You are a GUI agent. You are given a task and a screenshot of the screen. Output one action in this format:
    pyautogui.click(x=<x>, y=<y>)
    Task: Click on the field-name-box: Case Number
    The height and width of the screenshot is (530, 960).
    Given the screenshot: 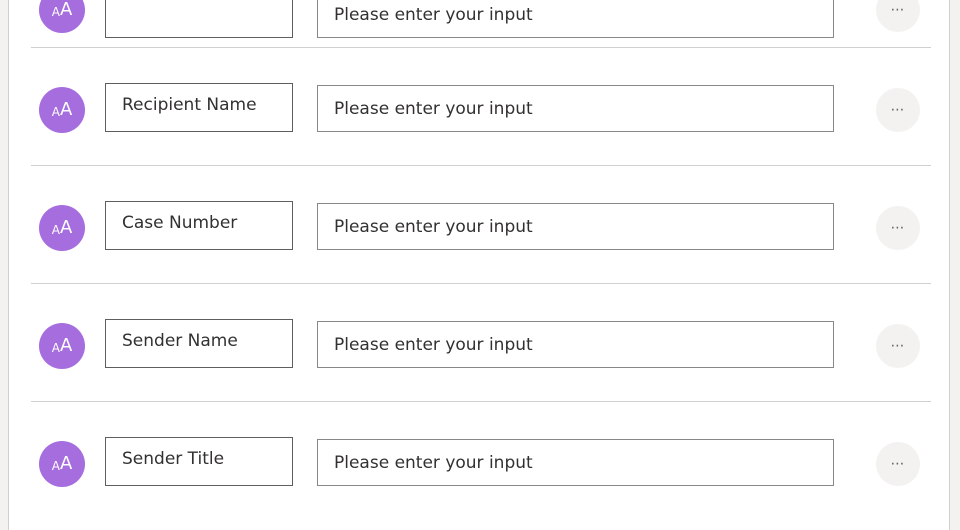 What is the action you would take?
    pyautogui.click(x=199, y=225)
    